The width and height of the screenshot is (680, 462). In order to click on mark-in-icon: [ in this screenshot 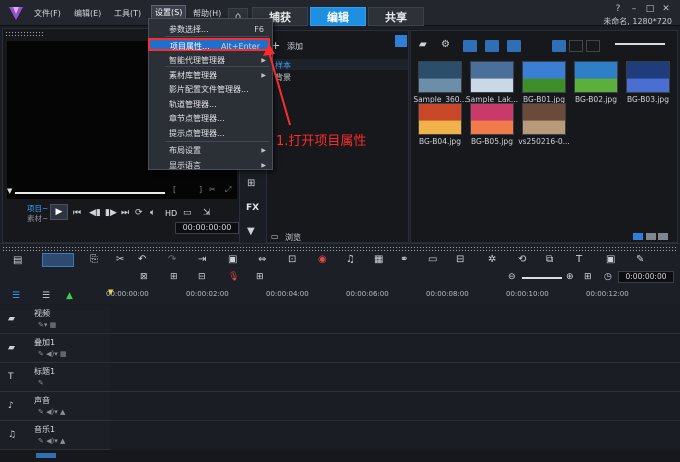, I will do `click(174, 189)`.